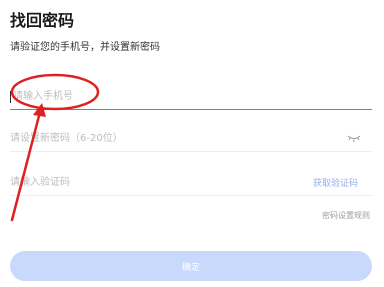 The height and width of the screenshot is (287, 384). I want to click on page-subtitle: 请验证您的手机号，并设置新密码, so click(85, 47).